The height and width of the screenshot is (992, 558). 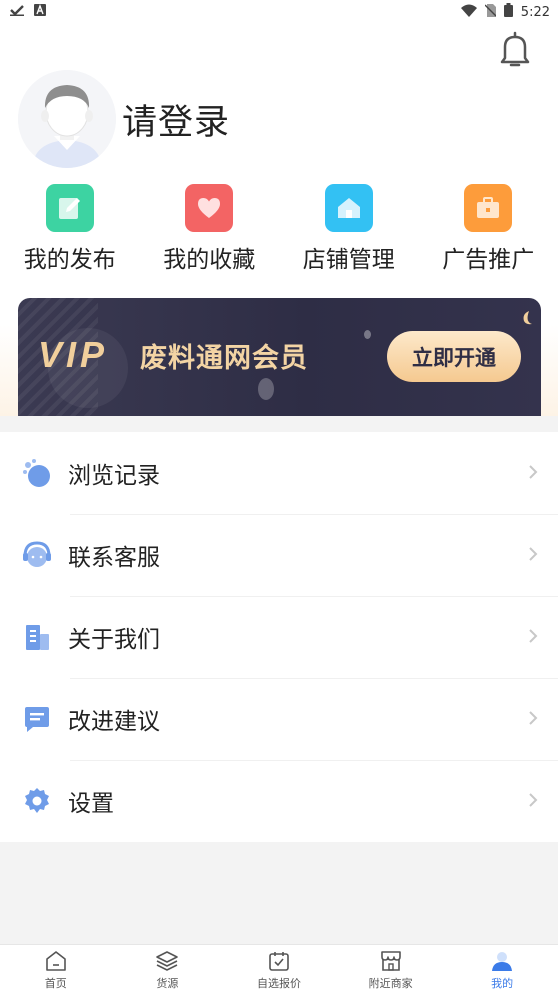 I want to click on menu-item-label: 设置, so click(x=91, y=804).